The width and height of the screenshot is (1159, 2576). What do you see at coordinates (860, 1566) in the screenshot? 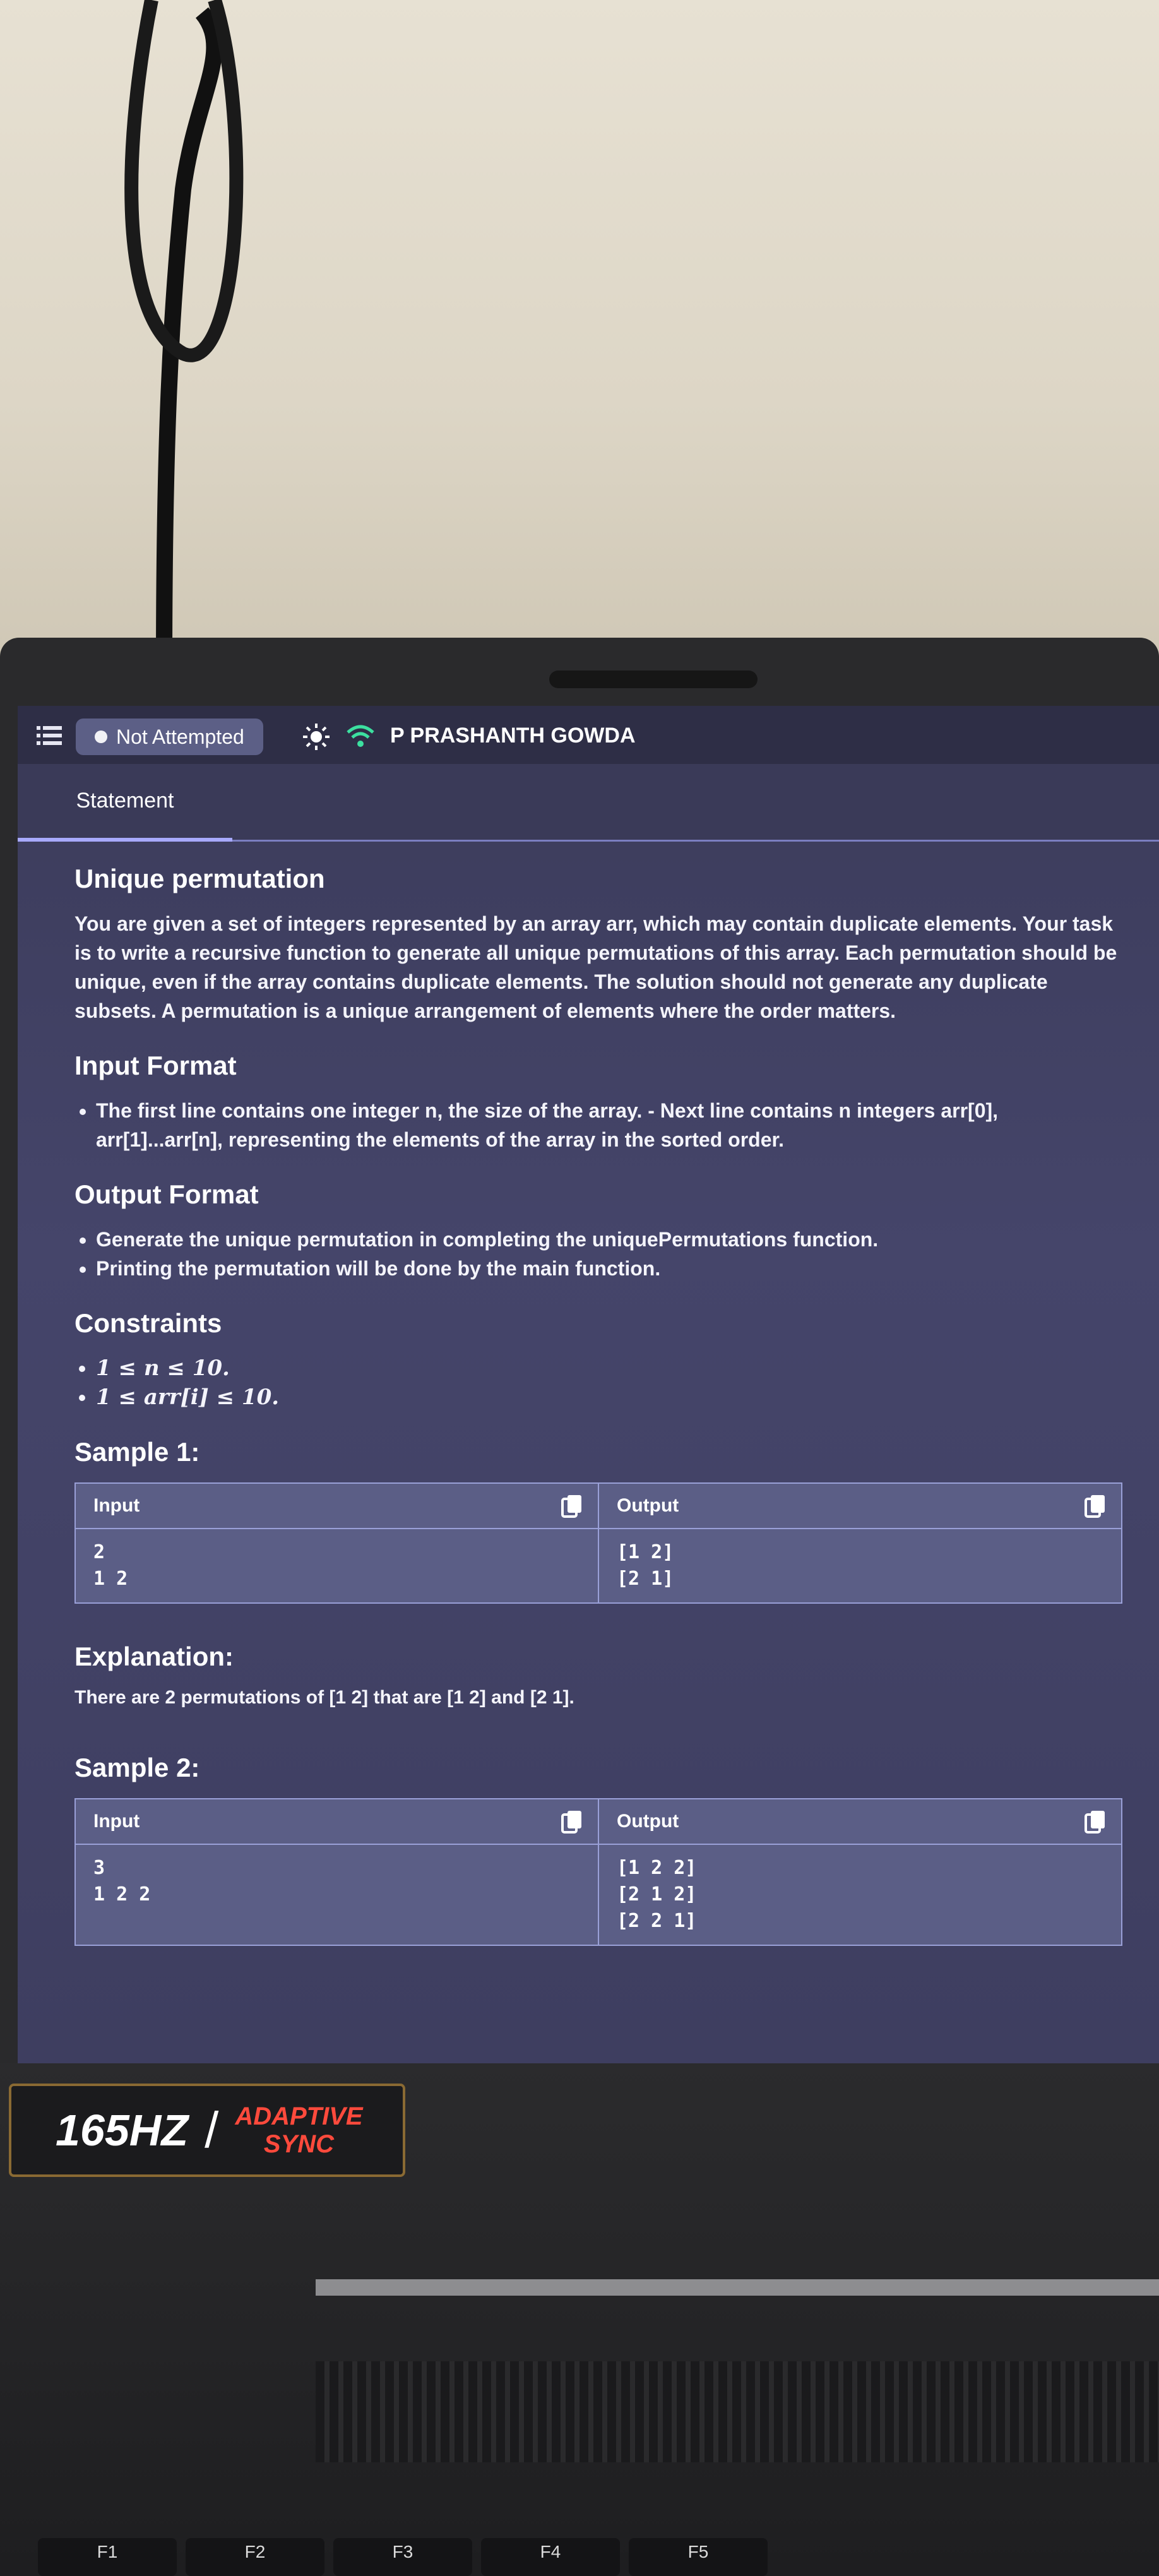
I see `sample-output-cell: [1 2] [2 1]` at bounding box center [860, 1566].